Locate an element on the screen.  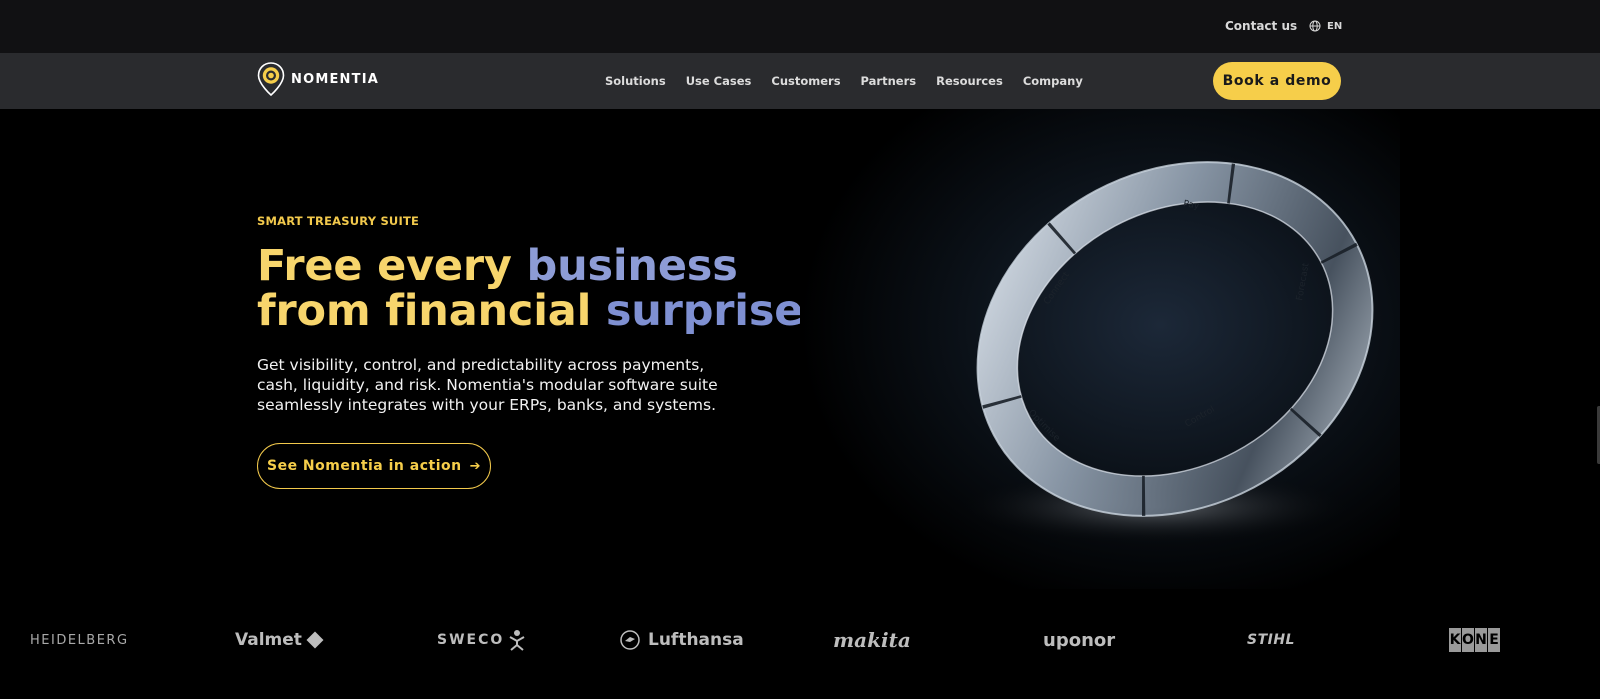
nomentia-pin-logo-icon is located at coordinates (271, 79).